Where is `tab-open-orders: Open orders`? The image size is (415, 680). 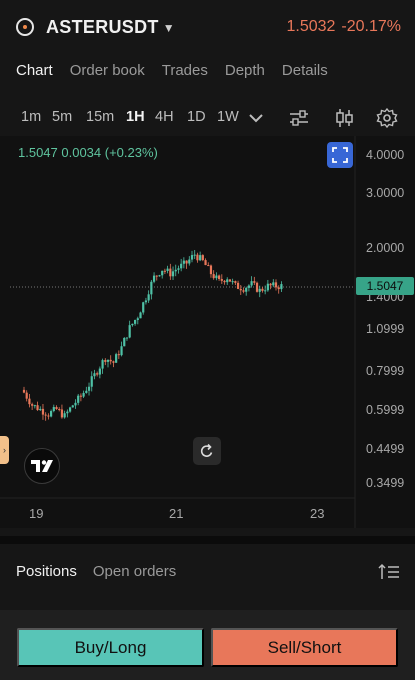 tab-open-orders: Open orders is located at coordinates (134, 571).